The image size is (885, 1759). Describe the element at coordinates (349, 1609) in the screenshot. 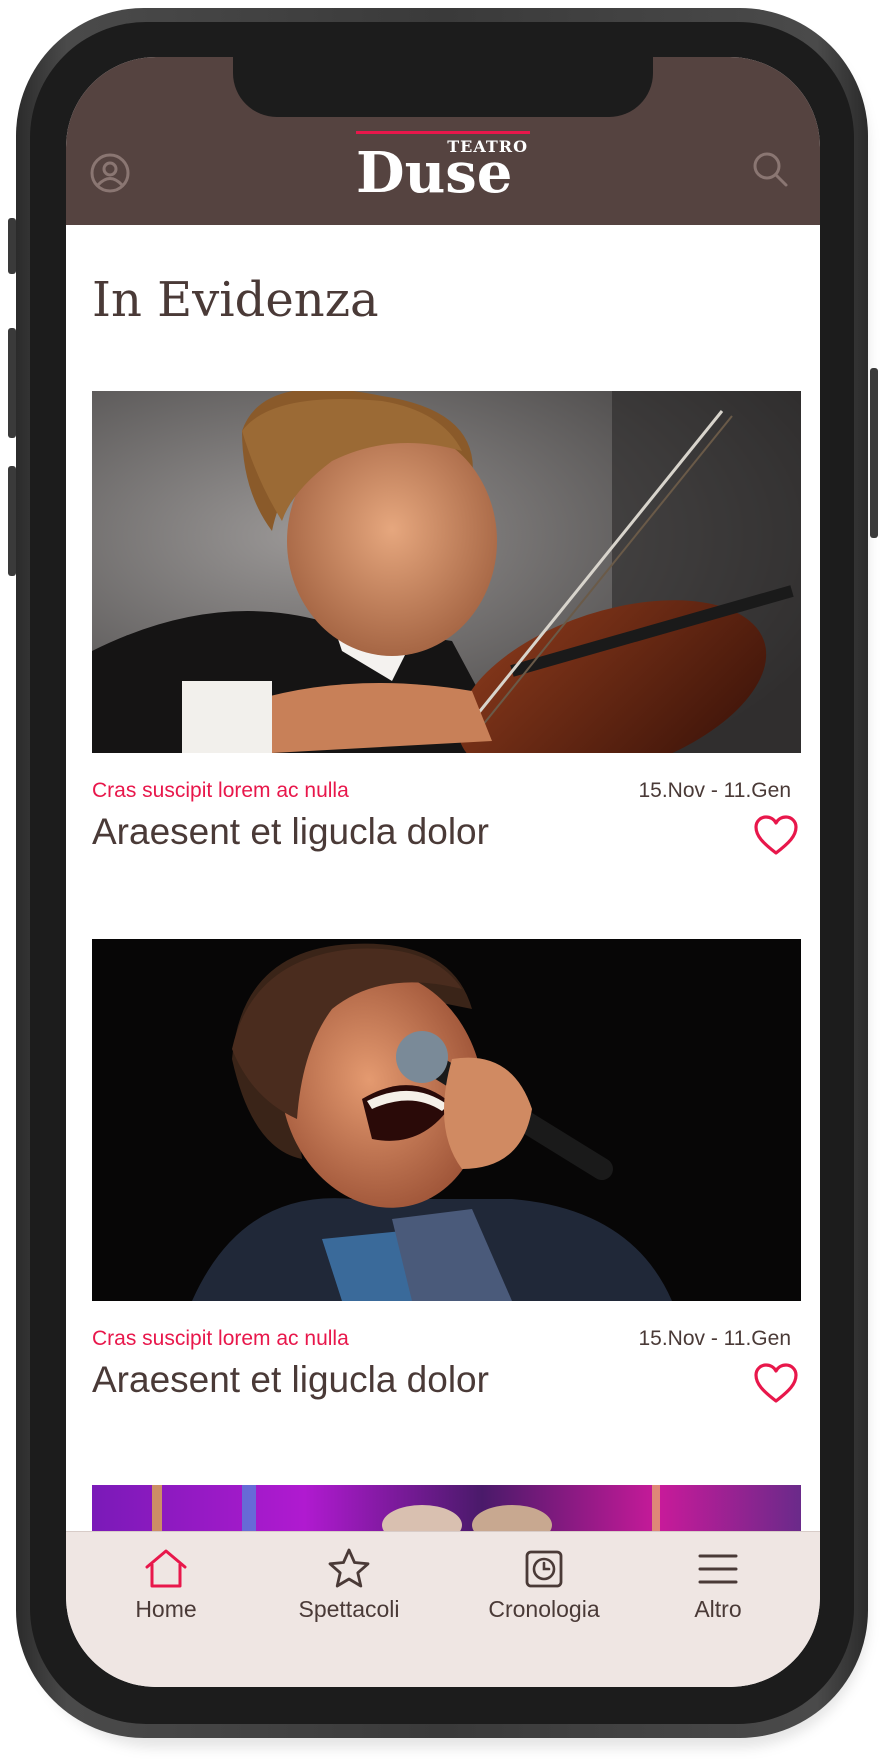

I see `nav-label-spettacoli: Spettacoli` at that location.